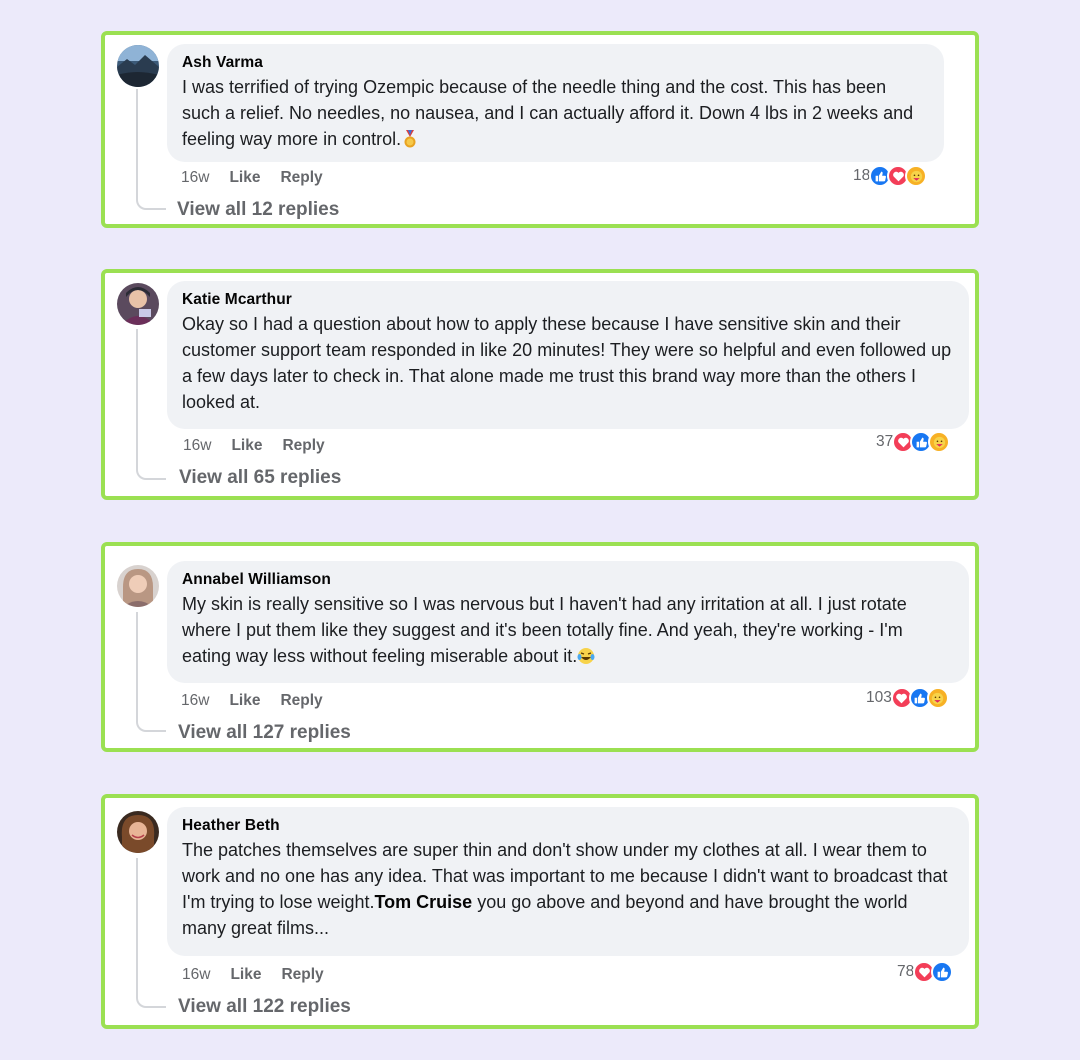 The width and height of the screenshot is (1080, 1060). Describe the element at coordinates (890, 176) in the screenshot. I see `reaction-summary: 18` at that location.